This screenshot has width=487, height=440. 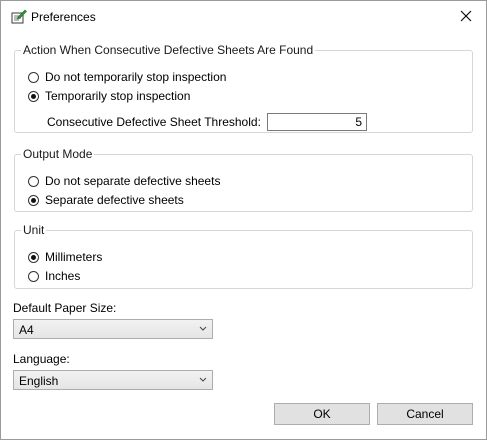 I want to click on radio-temporarily-stop: Temporarily stop inspection, so click(x=109, y=96).